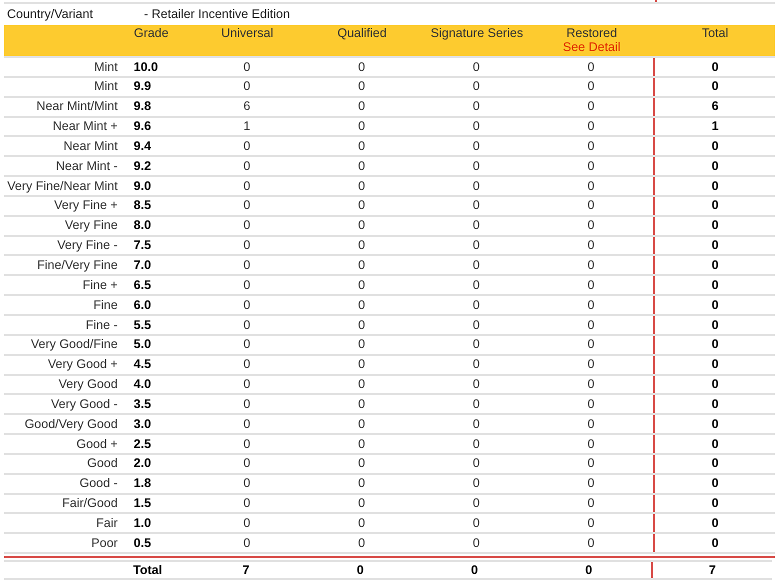 The width and height of the screenshot is (780, 585). What do you see at coordinates (96, 444) in the screenshot?
I see `grade-name: Good +` at bounding box center [96, 444].